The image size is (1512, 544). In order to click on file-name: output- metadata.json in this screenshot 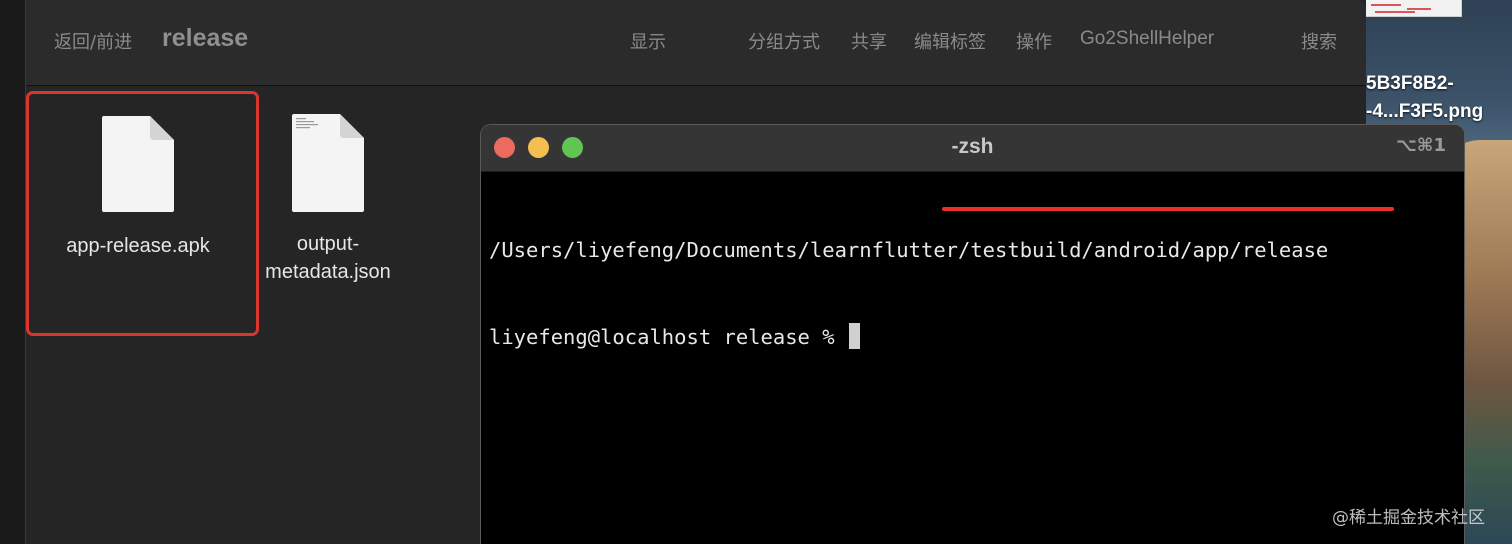, I will do `click(328, 258)`.